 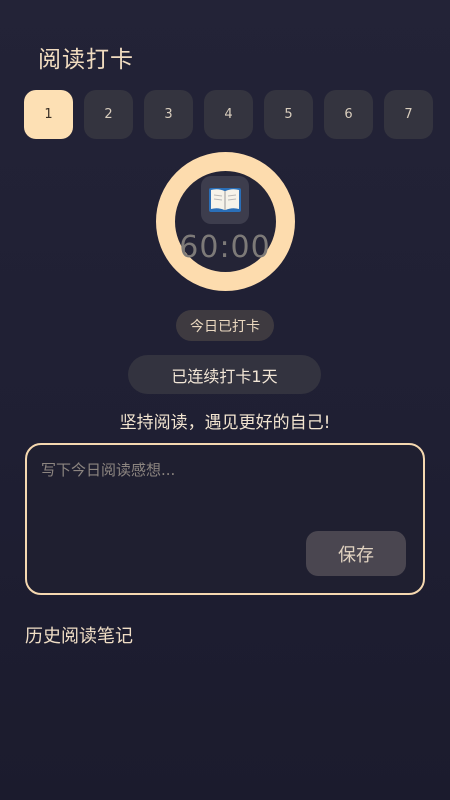 What do you see at coordinates (225, 247) in the screenshot?
I see `timer-display: 60:00` at bounding box center [225, 247].